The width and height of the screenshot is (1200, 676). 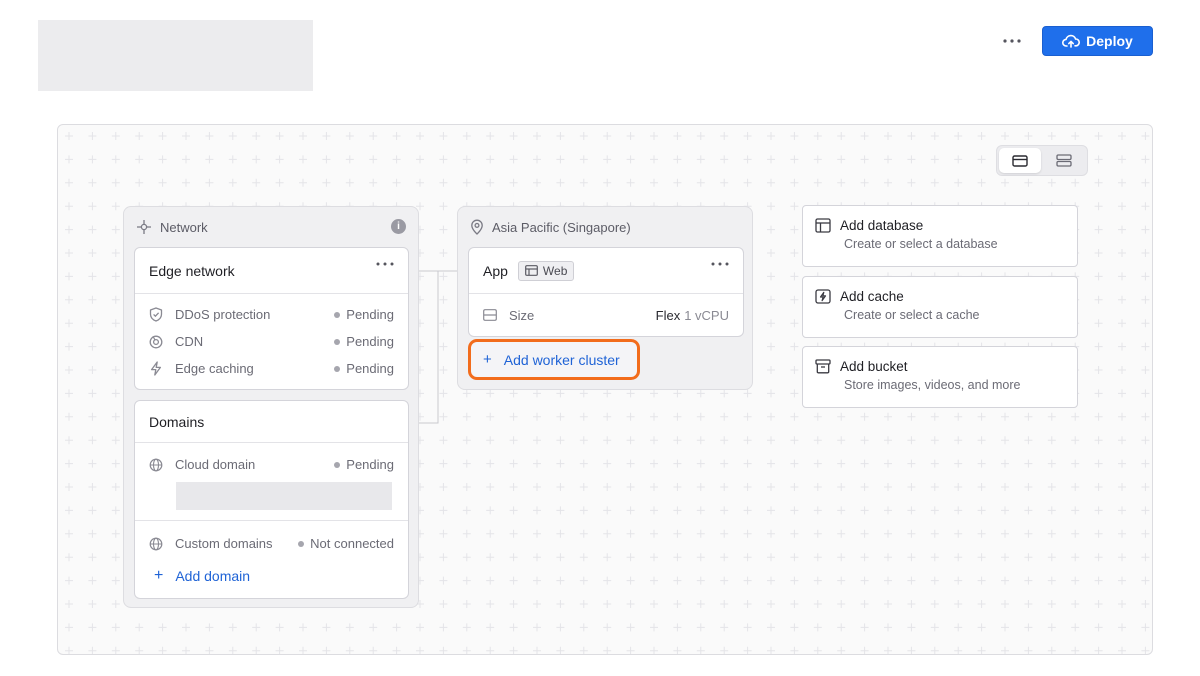 I want to click on location-pin-icon, so click(x=477, y=227).